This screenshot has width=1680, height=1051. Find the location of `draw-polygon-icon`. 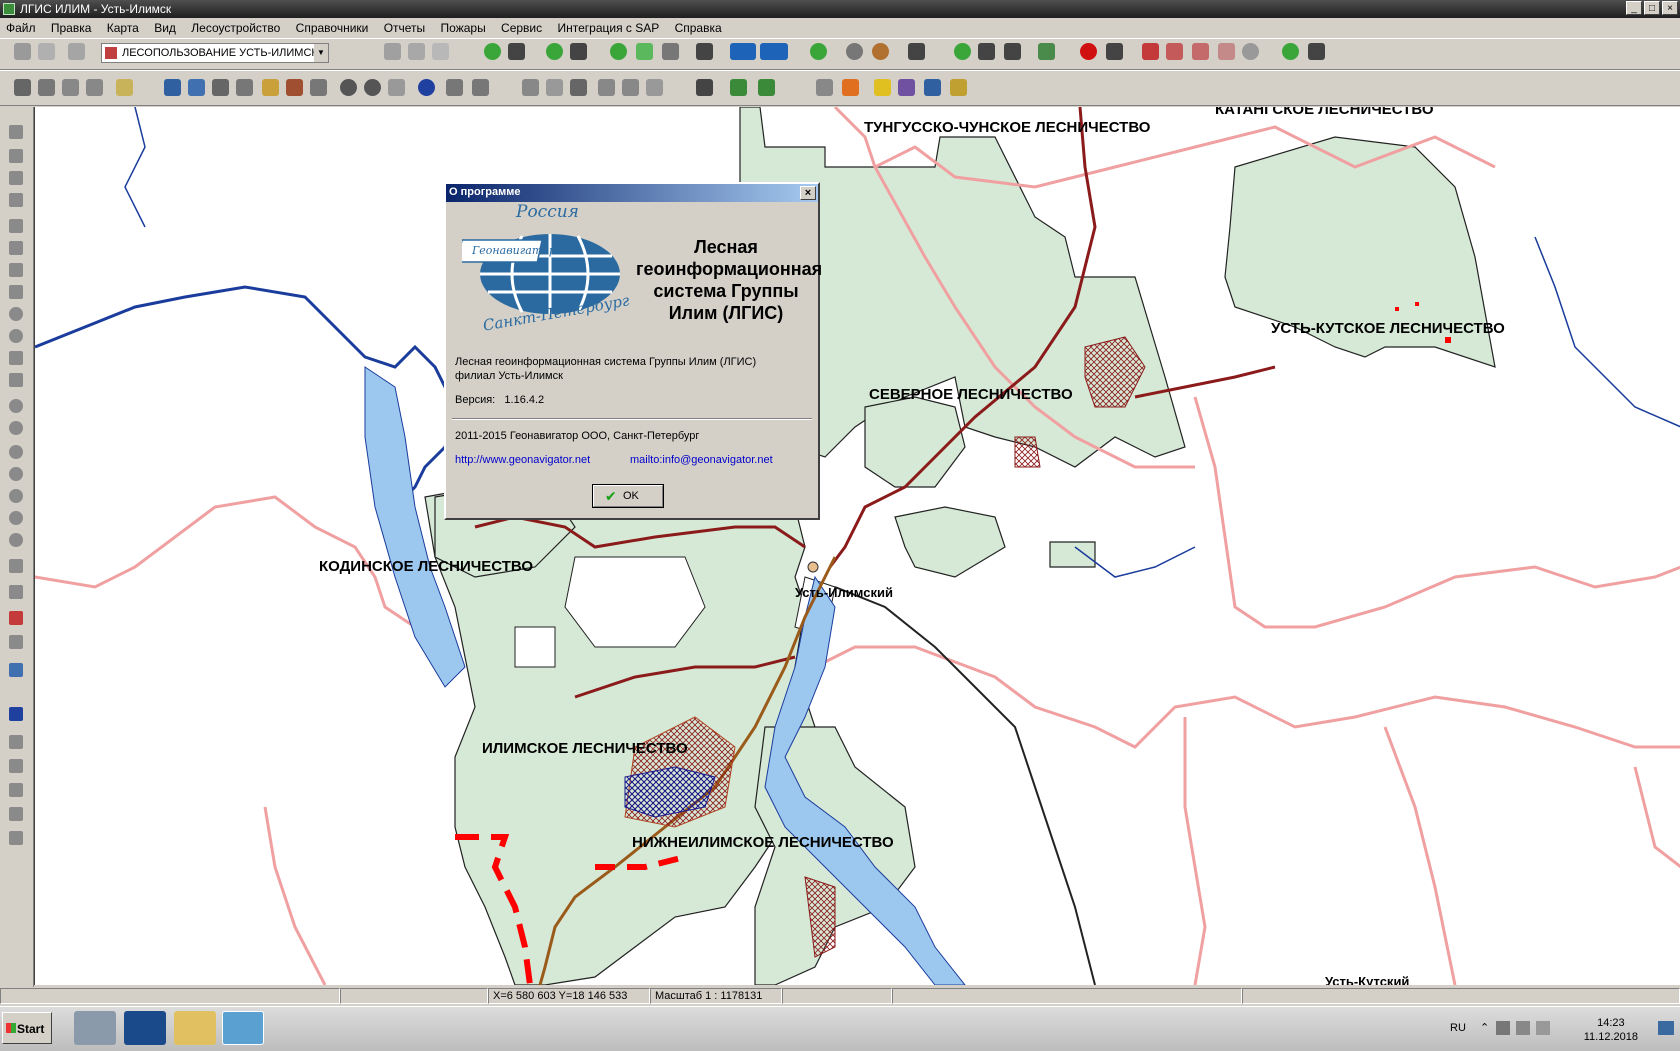

draw-polygon-icon is located at coordinates (16, 358).